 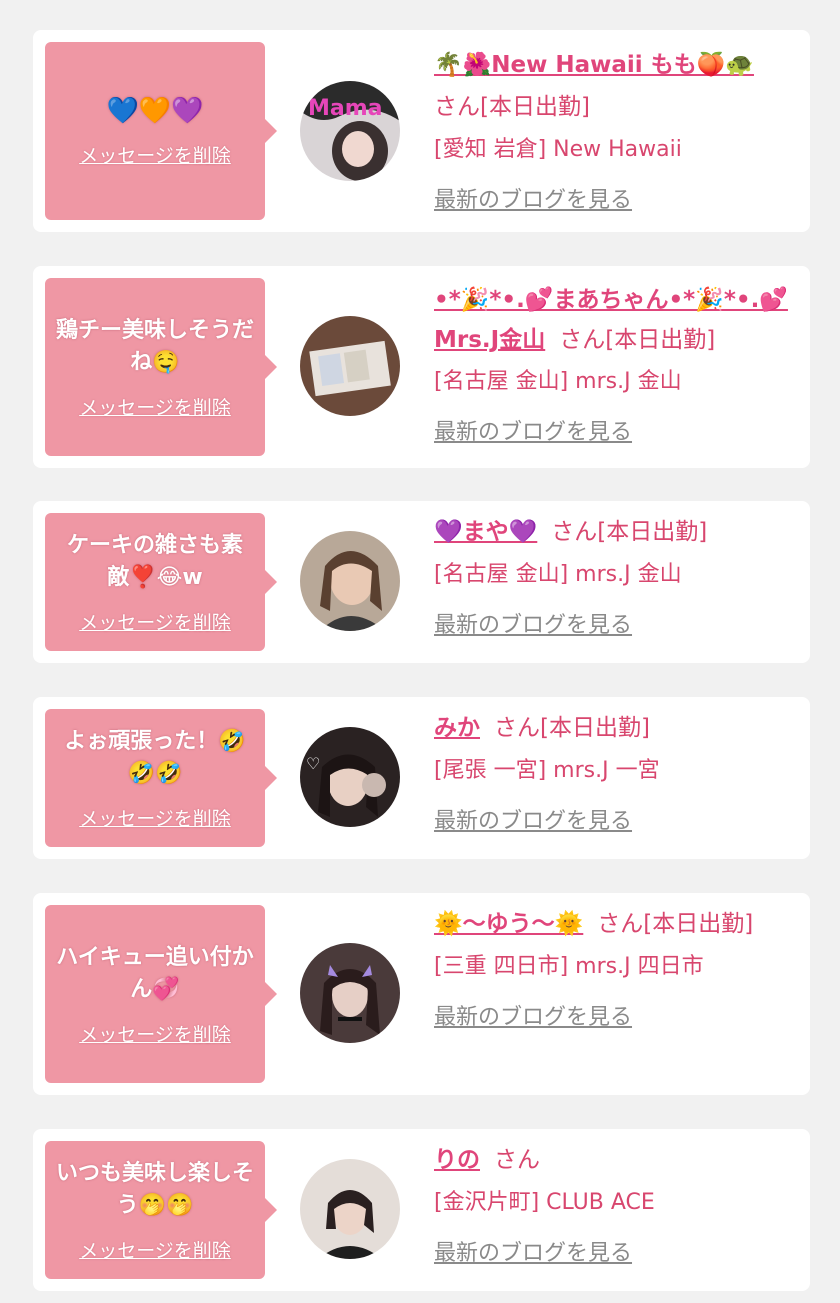 I want to click on message-bubble: 💙🧡💜 メッセージを削除, so click(x=161, y=131).